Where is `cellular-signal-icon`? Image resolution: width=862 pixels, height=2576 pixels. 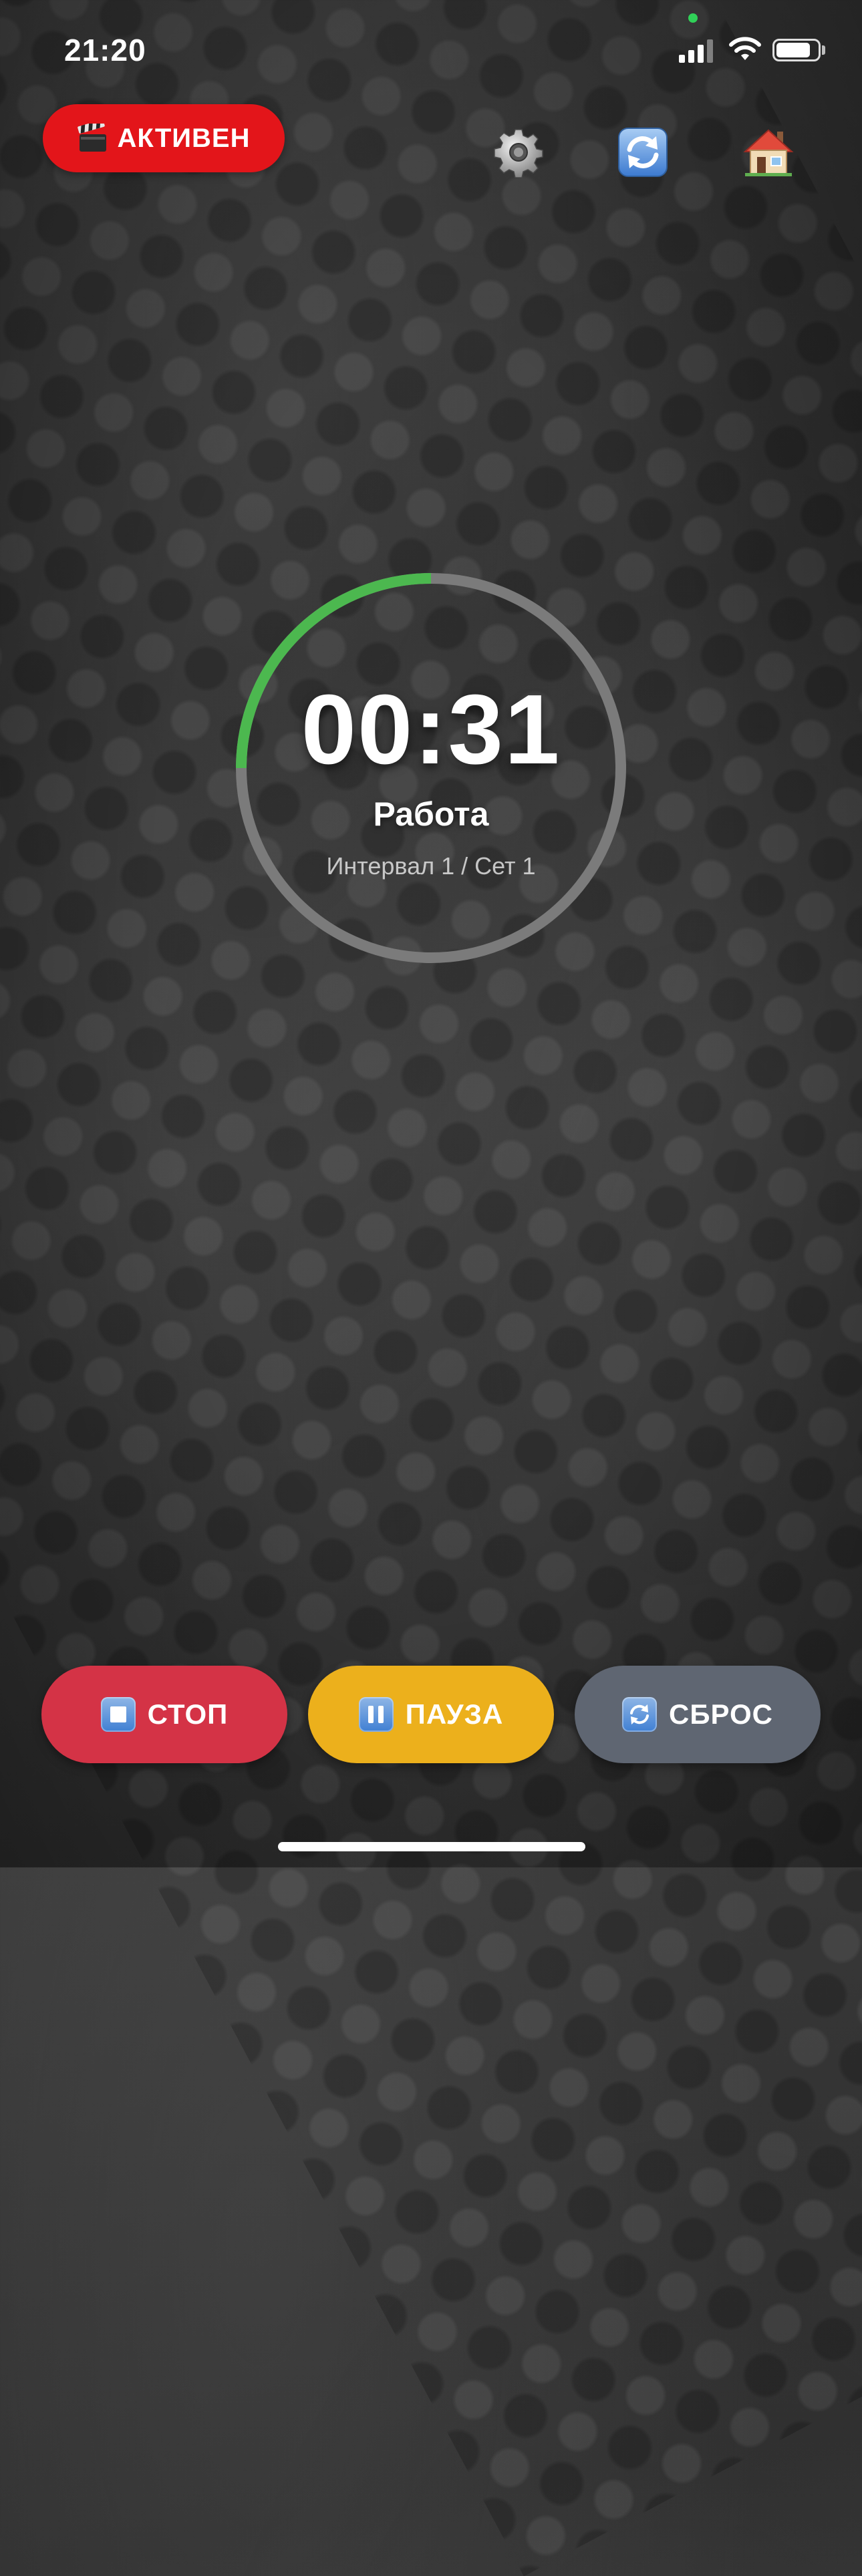 cellular-signal-icon is located at coordinates (696, 51).